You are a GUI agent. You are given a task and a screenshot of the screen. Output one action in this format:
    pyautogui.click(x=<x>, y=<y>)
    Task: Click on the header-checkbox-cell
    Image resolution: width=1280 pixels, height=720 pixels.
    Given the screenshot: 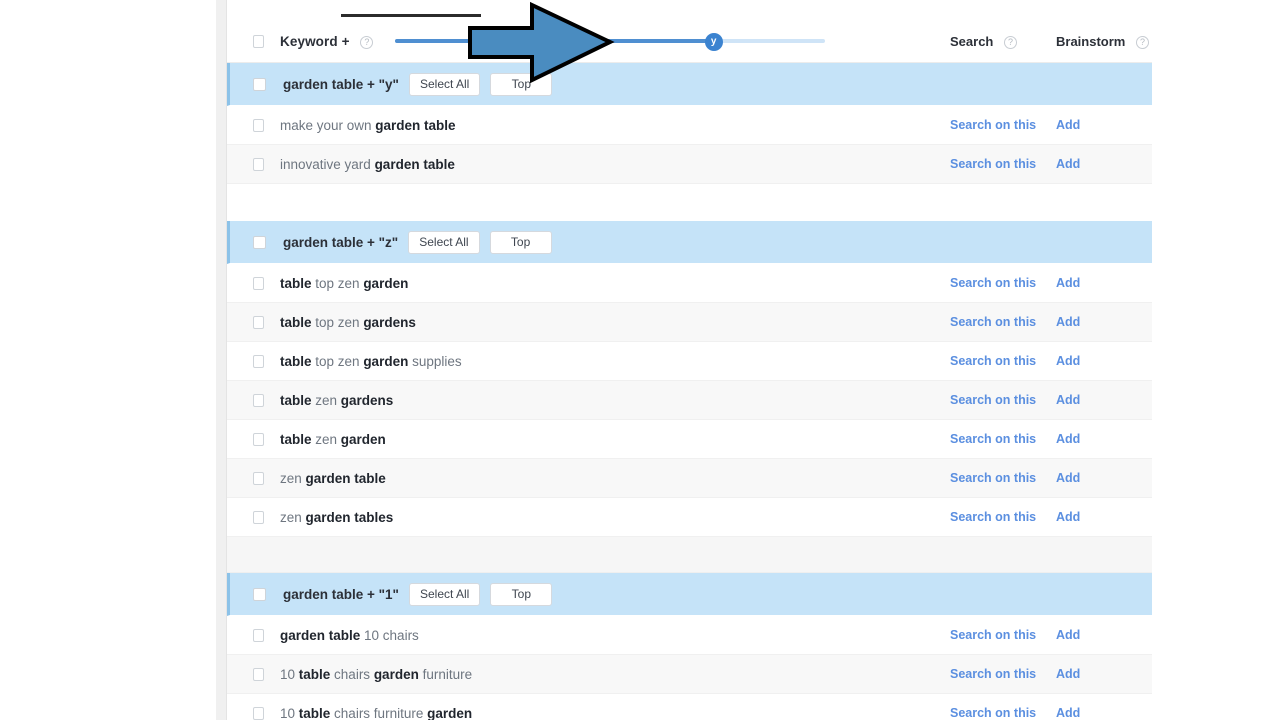 What is the action you would take?
    pyautogui.click(x=245, y=41)
    